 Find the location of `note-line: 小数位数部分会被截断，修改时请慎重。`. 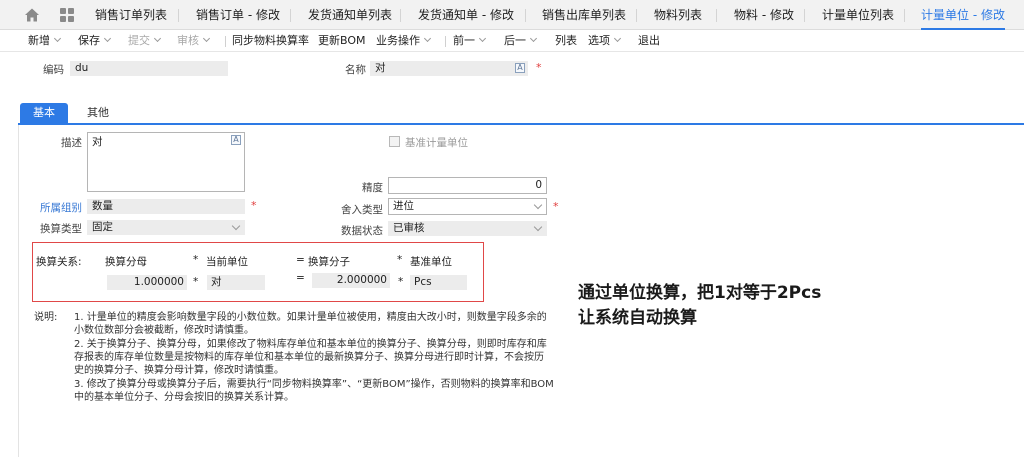

note-line: 小数位数部分会被截断，修改时请慎重。 is located at coordinates (164, 330).